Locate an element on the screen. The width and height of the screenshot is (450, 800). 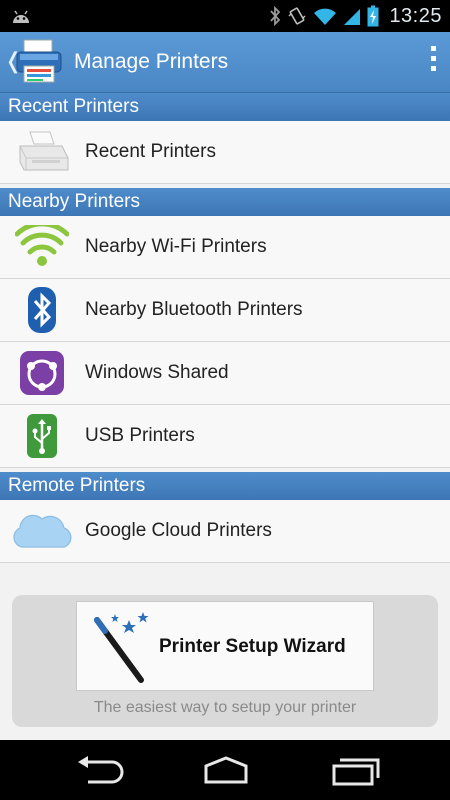
list-item-google-cloud: Google Cloud Printers is located at coordinates (225, 531).